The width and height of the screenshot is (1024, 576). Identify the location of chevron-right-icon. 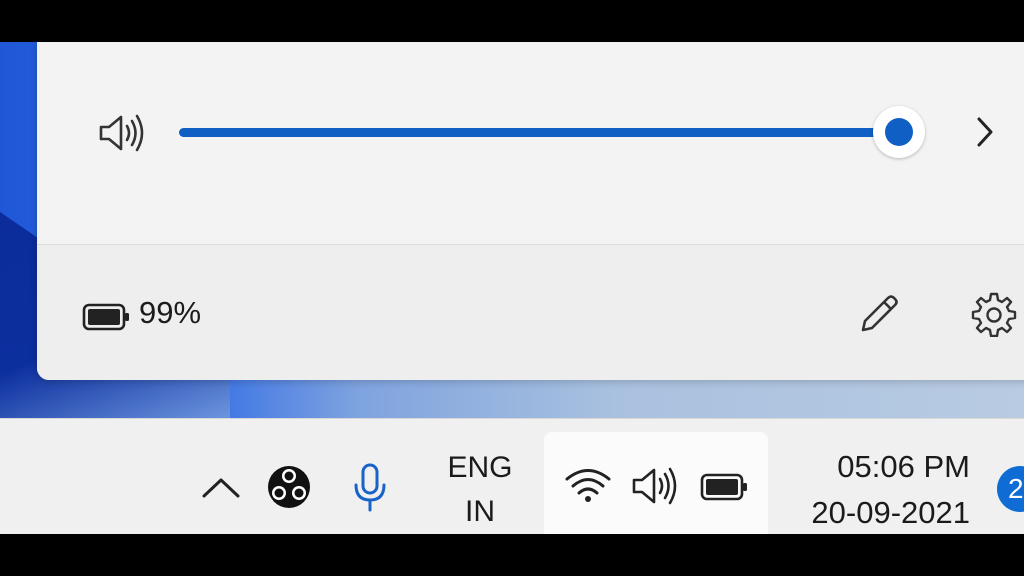
(985, 132).